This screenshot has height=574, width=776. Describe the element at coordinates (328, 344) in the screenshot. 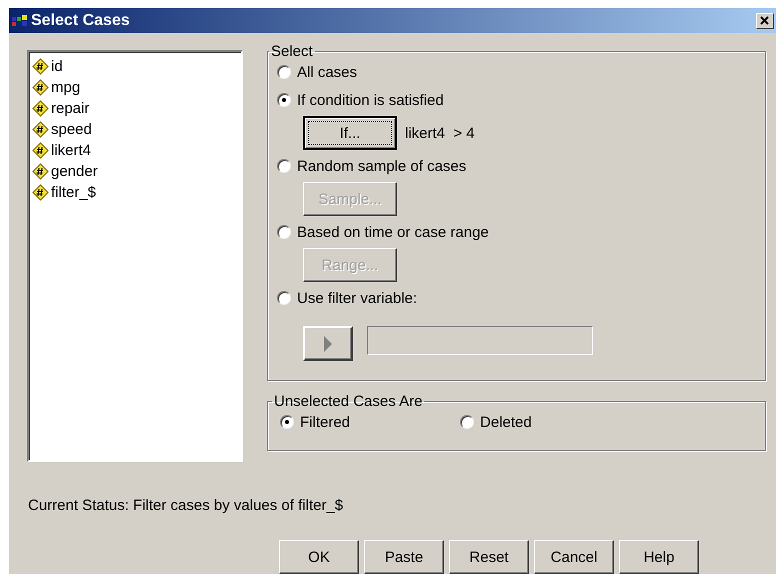

I see `right-arrow-icon` at that location.